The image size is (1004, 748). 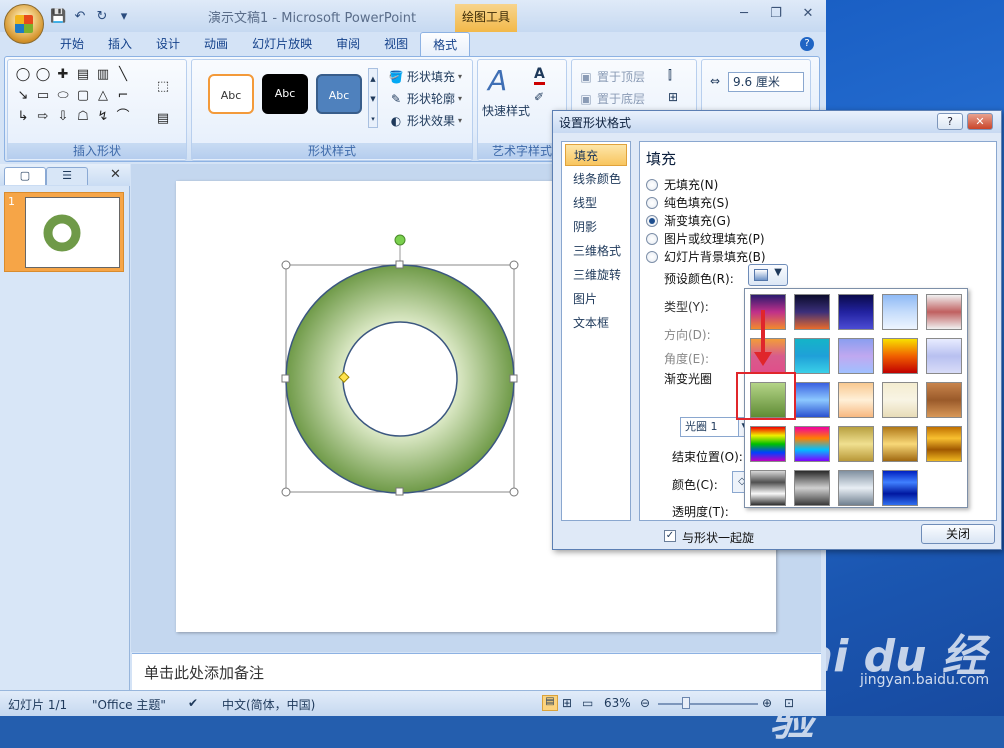 What do you see at coordinates (25, 176) in the screenshot?
I see `slides-tab-icon: ▢` at bounding box center [25, 176].